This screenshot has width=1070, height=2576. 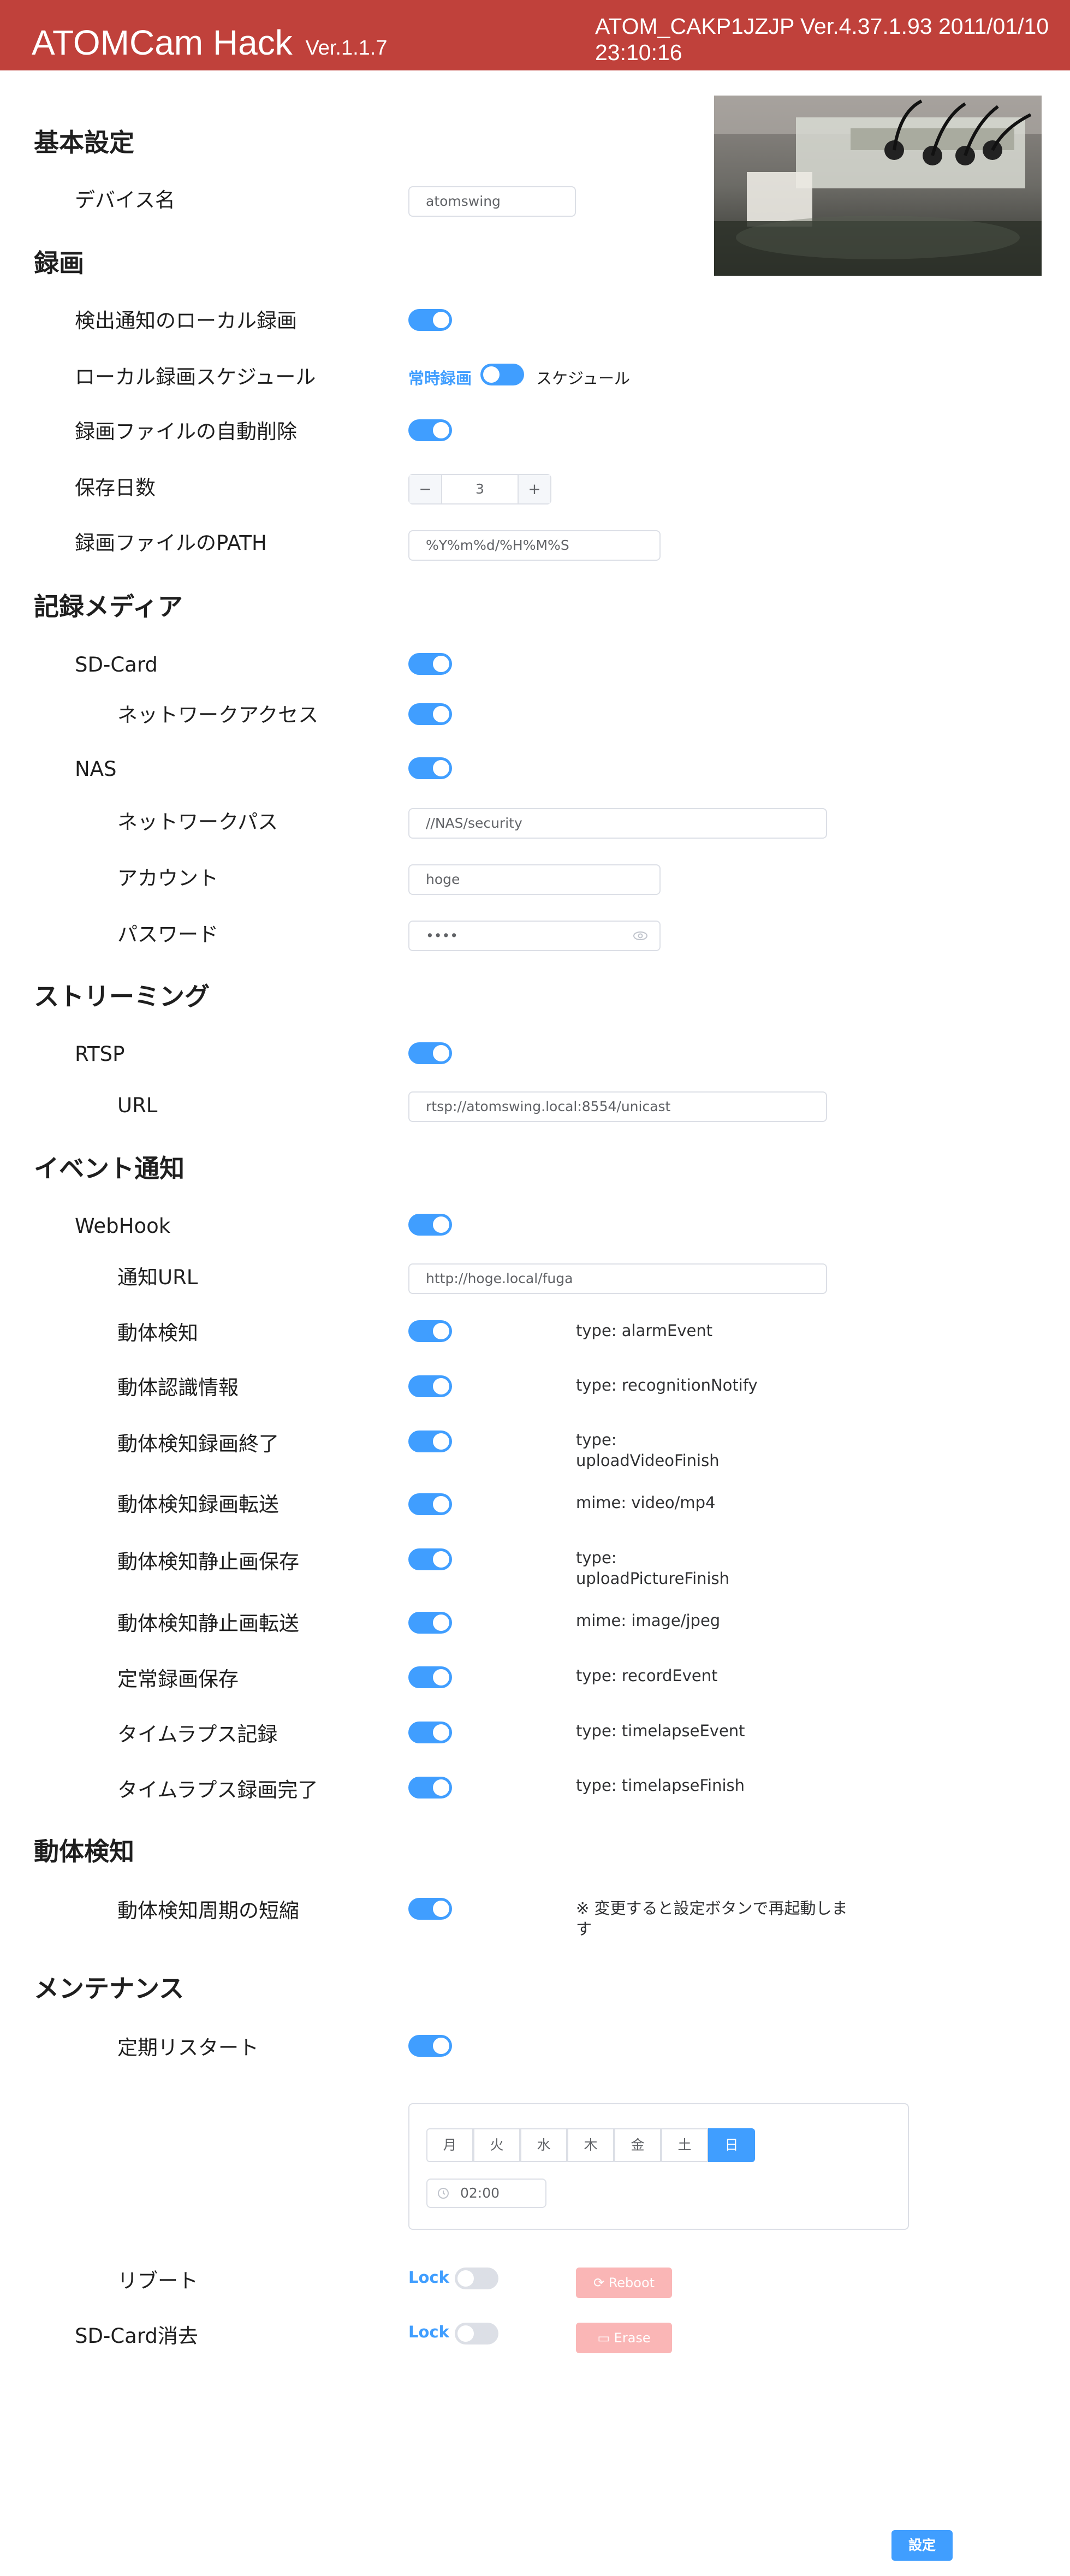 What do you see at coordinates (648, 1450) in the screenshot?
I see `event-item-type: type: uploadVideoFinish` at bounding box center [648, 1450].